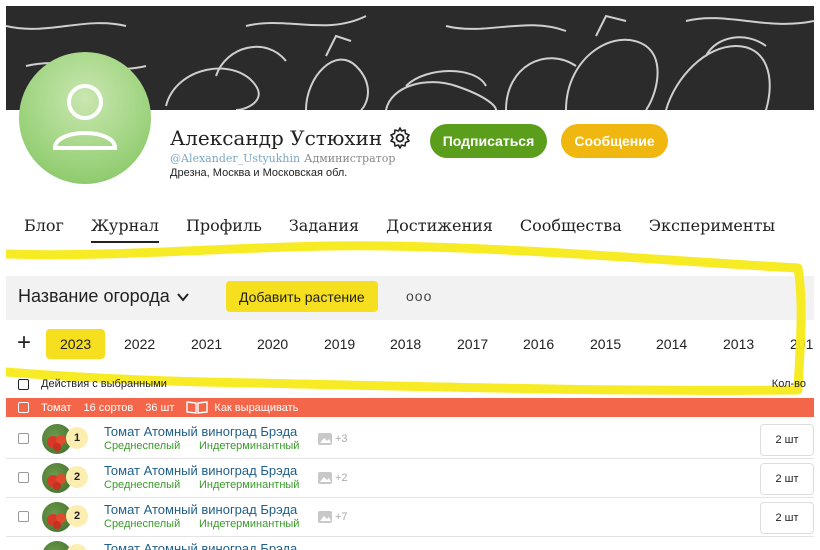 Image resolution: width=820 pixels, height=550 pixels. Describe the element at coordinates (139, 344) in the screenshot. I see `year-tab-2022: 2022` at that location.